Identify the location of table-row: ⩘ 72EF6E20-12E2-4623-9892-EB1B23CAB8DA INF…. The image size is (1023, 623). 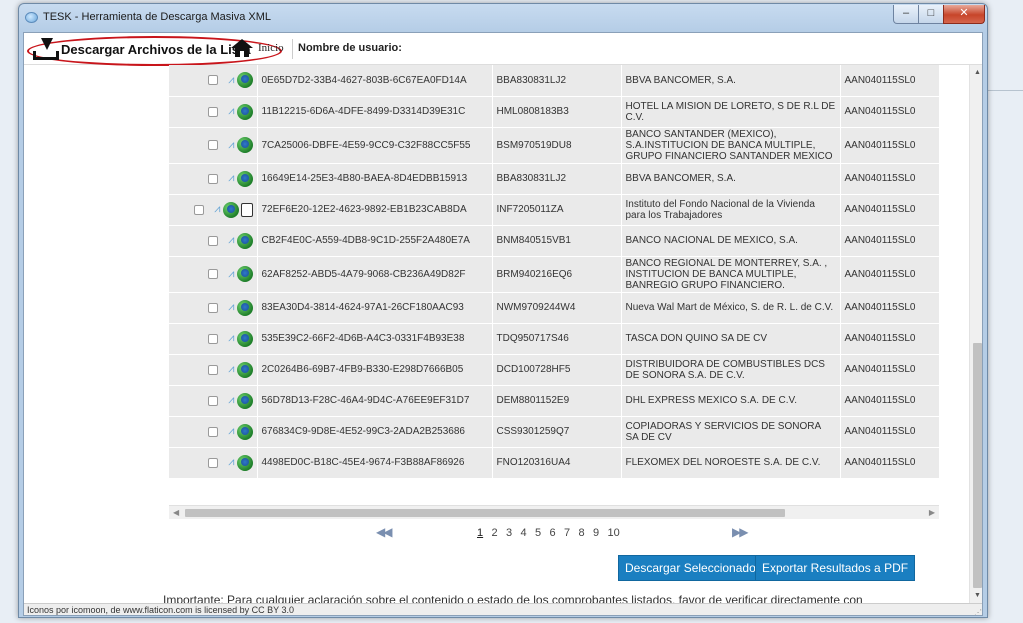
(554, 210).